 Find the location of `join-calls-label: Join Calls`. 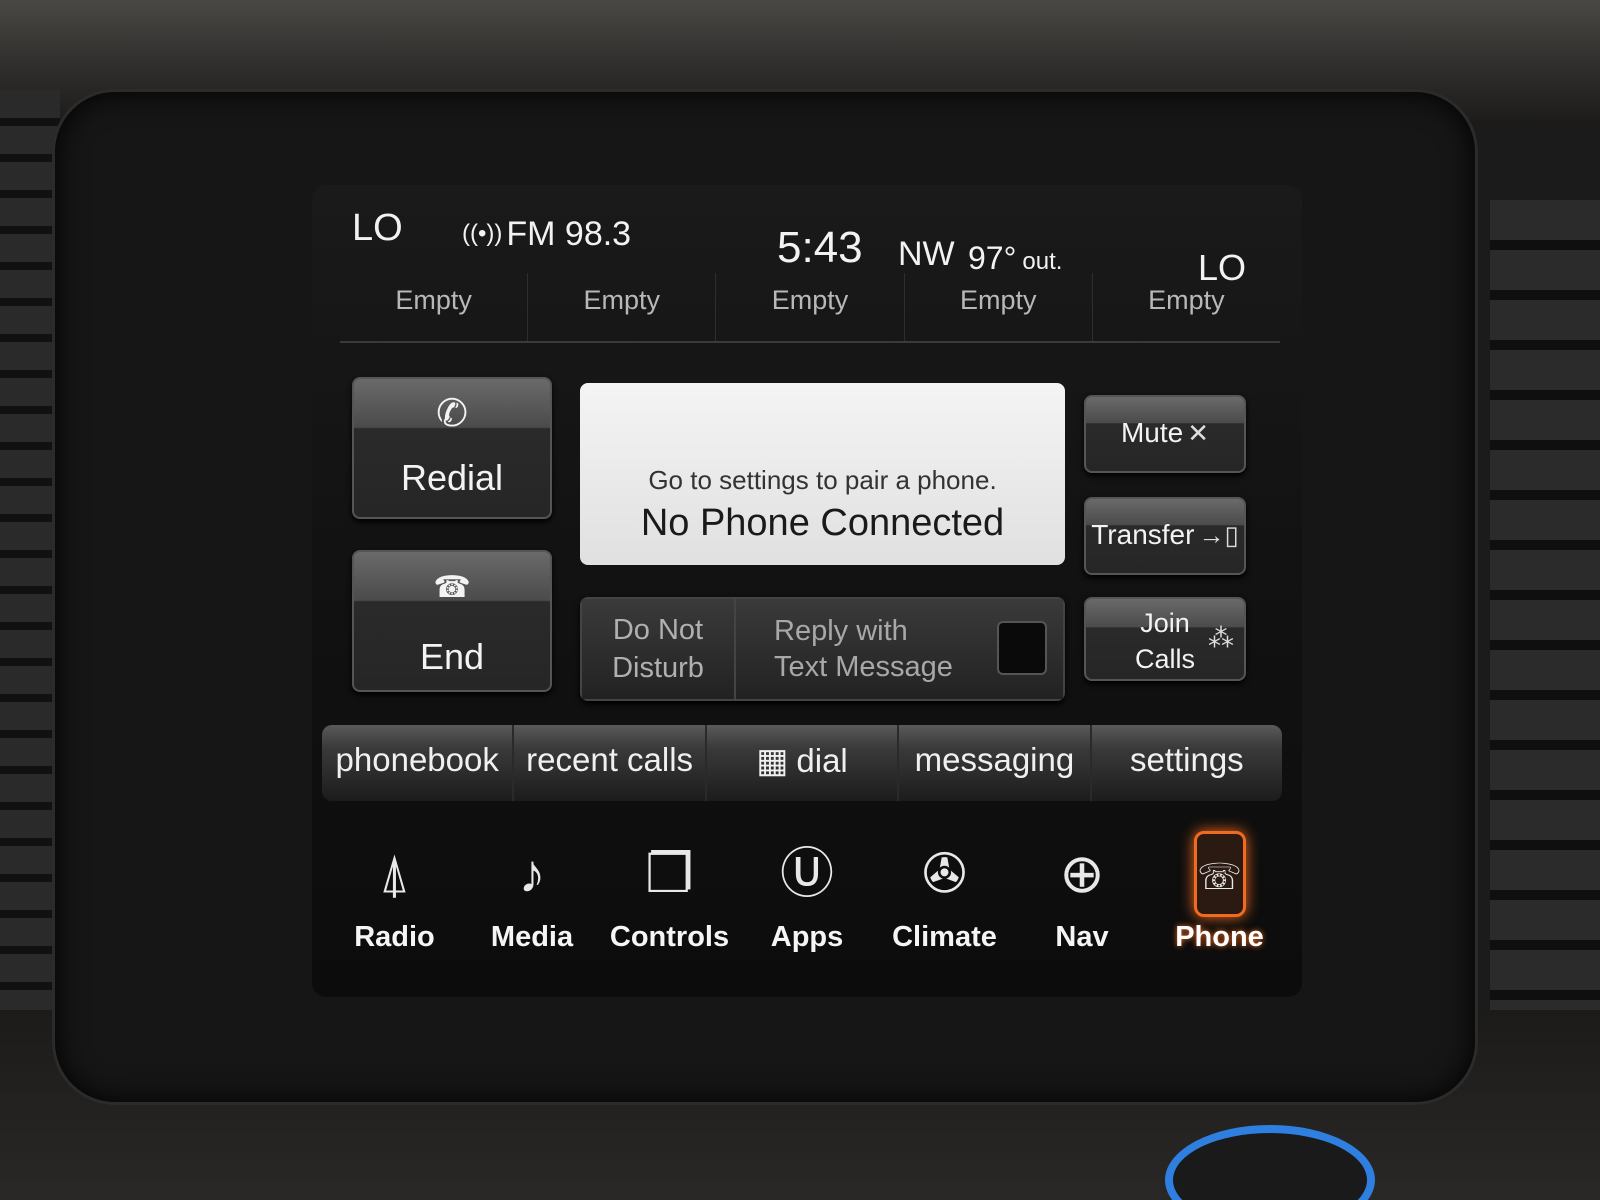

join-calls-label: Join Calls is located at coordinates (1165, 641).